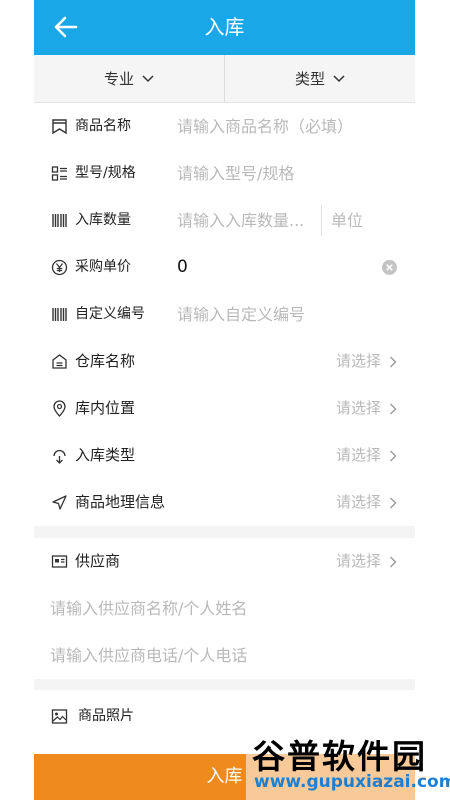  Describe the element at coordinates (321, 220) in the screenshot. I see `quantity-divider` at that location.